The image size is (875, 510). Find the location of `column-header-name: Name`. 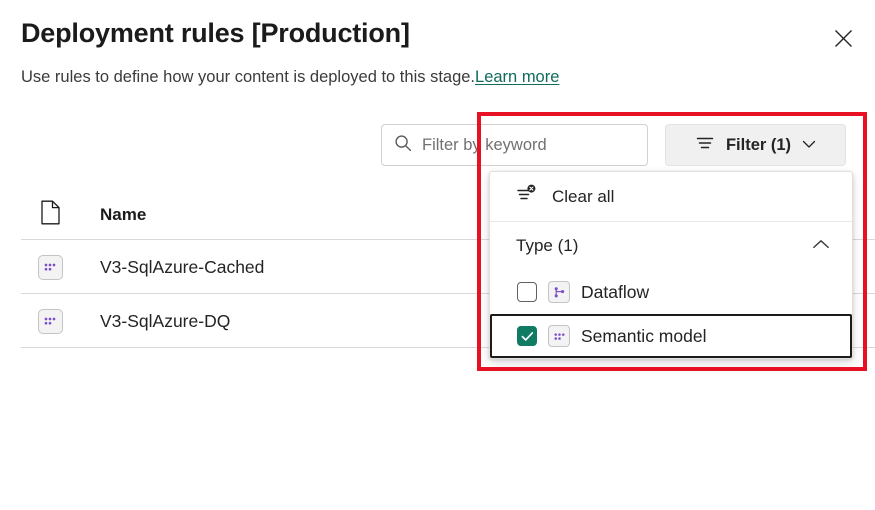

column-header-name: Name is located at coordinates (123, 214).